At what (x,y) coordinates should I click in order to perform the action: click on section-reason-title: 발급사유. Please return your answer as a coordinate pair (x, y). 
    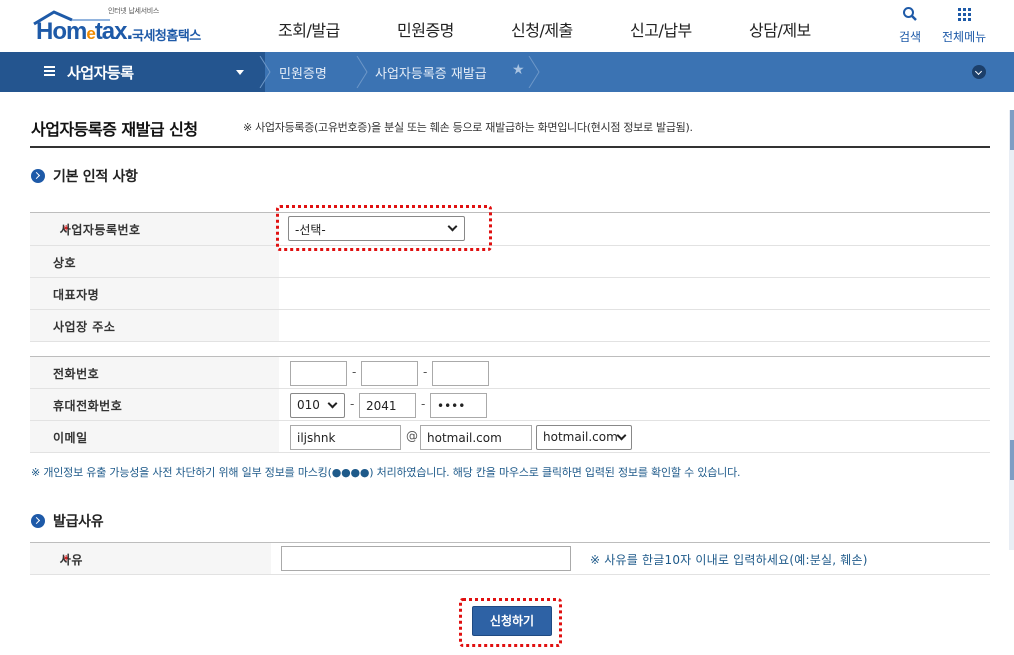
    Looking at the image, I should click on (67, 521).